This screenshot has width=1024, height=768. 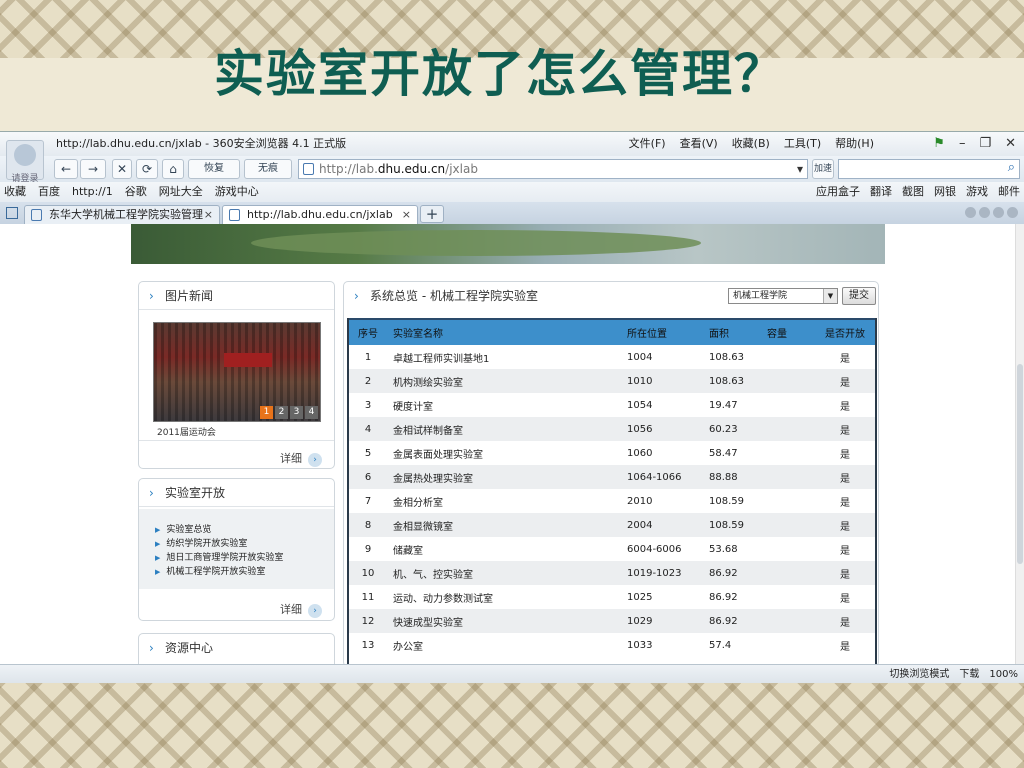 What do you see at coordinates (296, 412) in the screenshot?
I see `pager-3: 3` at bounding box center [296, 412].